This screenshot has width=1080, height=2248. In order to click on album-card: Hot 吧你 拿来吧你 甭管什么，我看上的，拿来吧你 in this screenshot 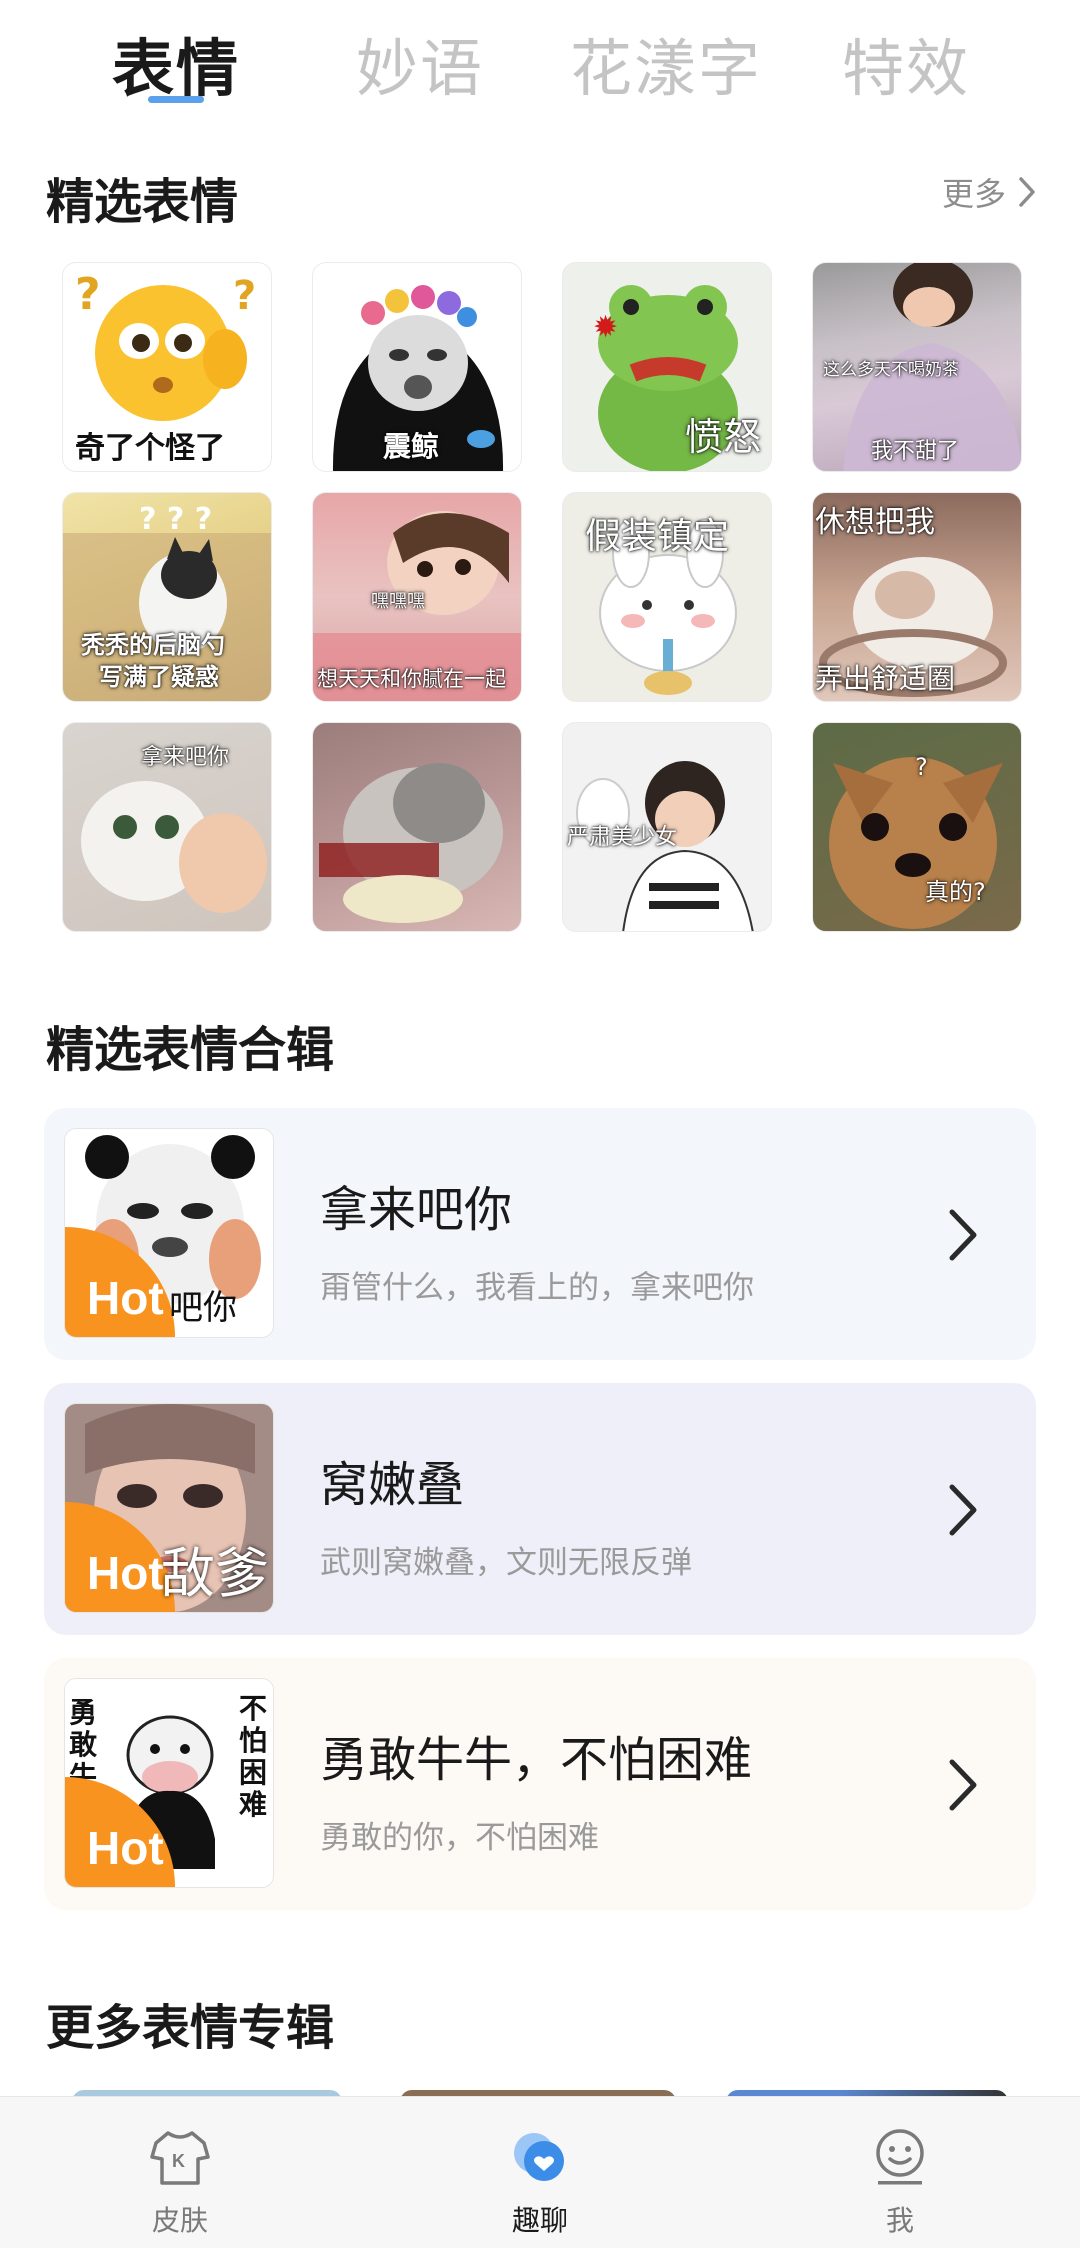, I will do `click(540, 1234)`.